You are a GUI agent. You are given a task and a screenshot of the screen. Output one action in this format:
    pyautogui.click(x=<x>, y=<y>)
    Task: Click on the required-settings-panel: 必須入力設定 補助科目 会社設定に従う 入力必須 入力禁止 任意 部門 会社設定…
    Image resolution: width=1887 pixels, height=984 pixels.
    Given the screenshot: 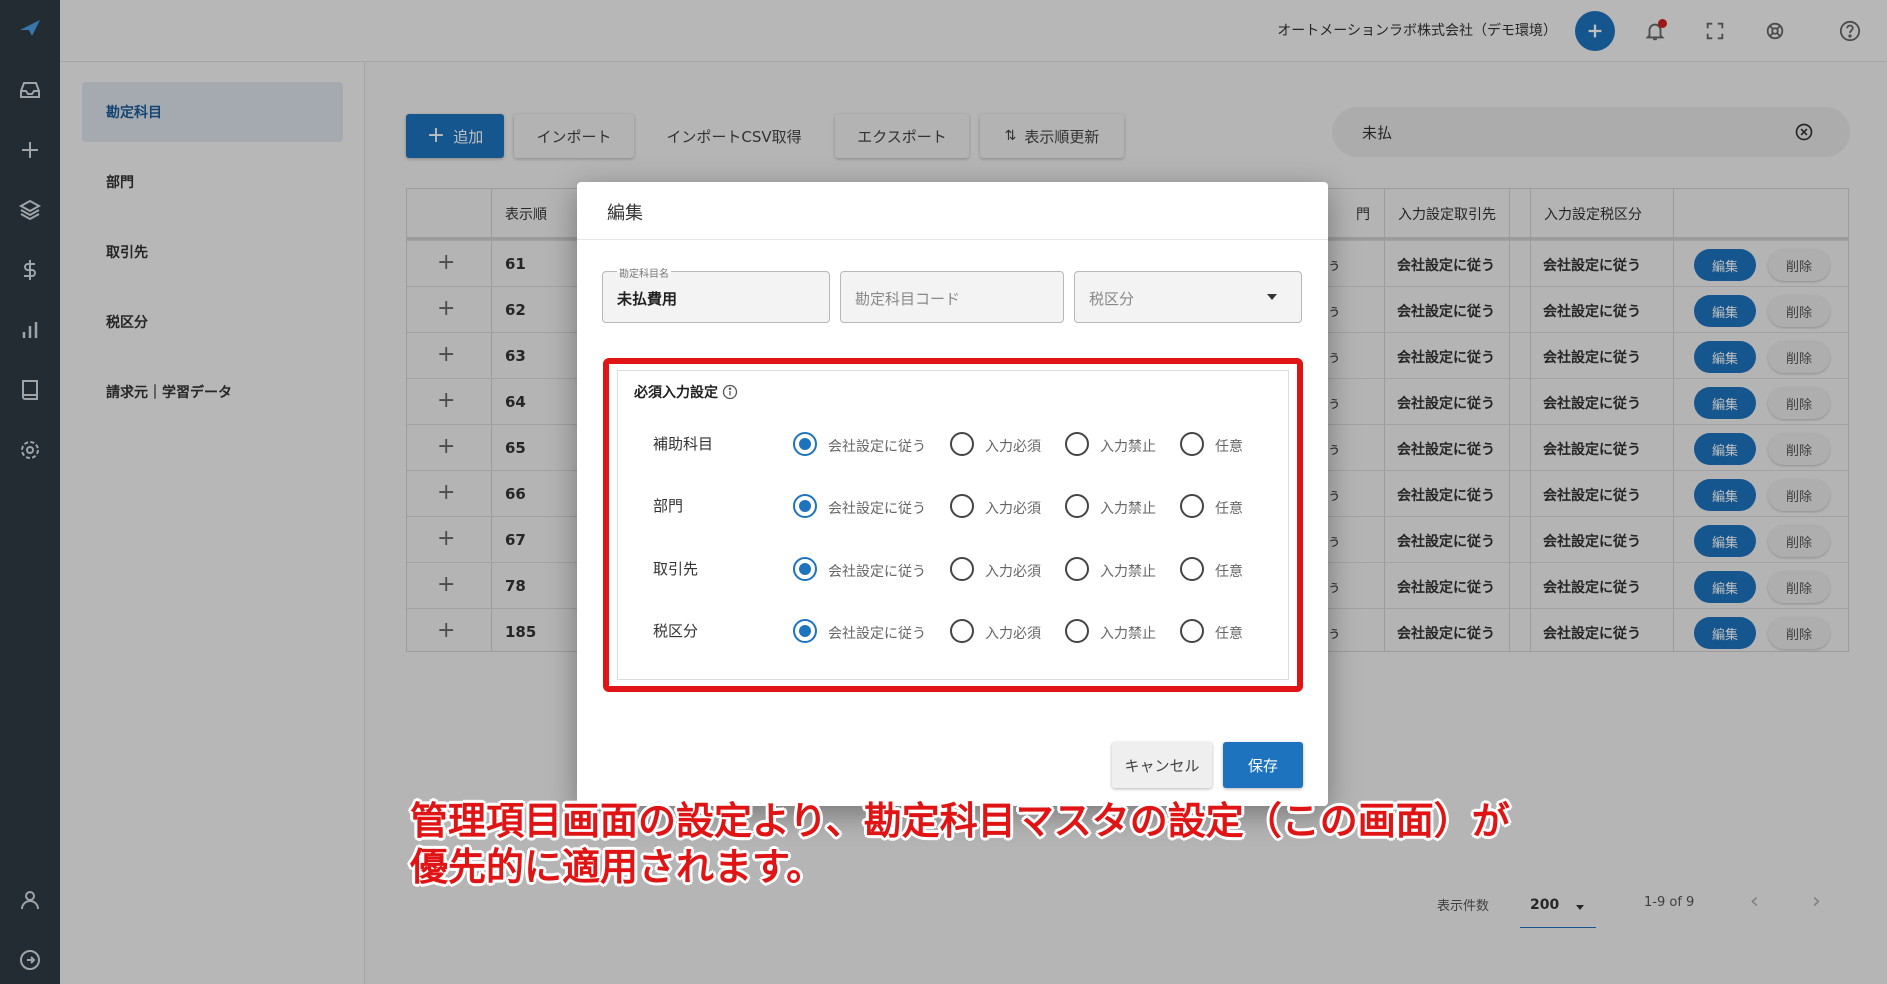 What is the action you would take?
    pyautogui.click(x=953, y=525)
    